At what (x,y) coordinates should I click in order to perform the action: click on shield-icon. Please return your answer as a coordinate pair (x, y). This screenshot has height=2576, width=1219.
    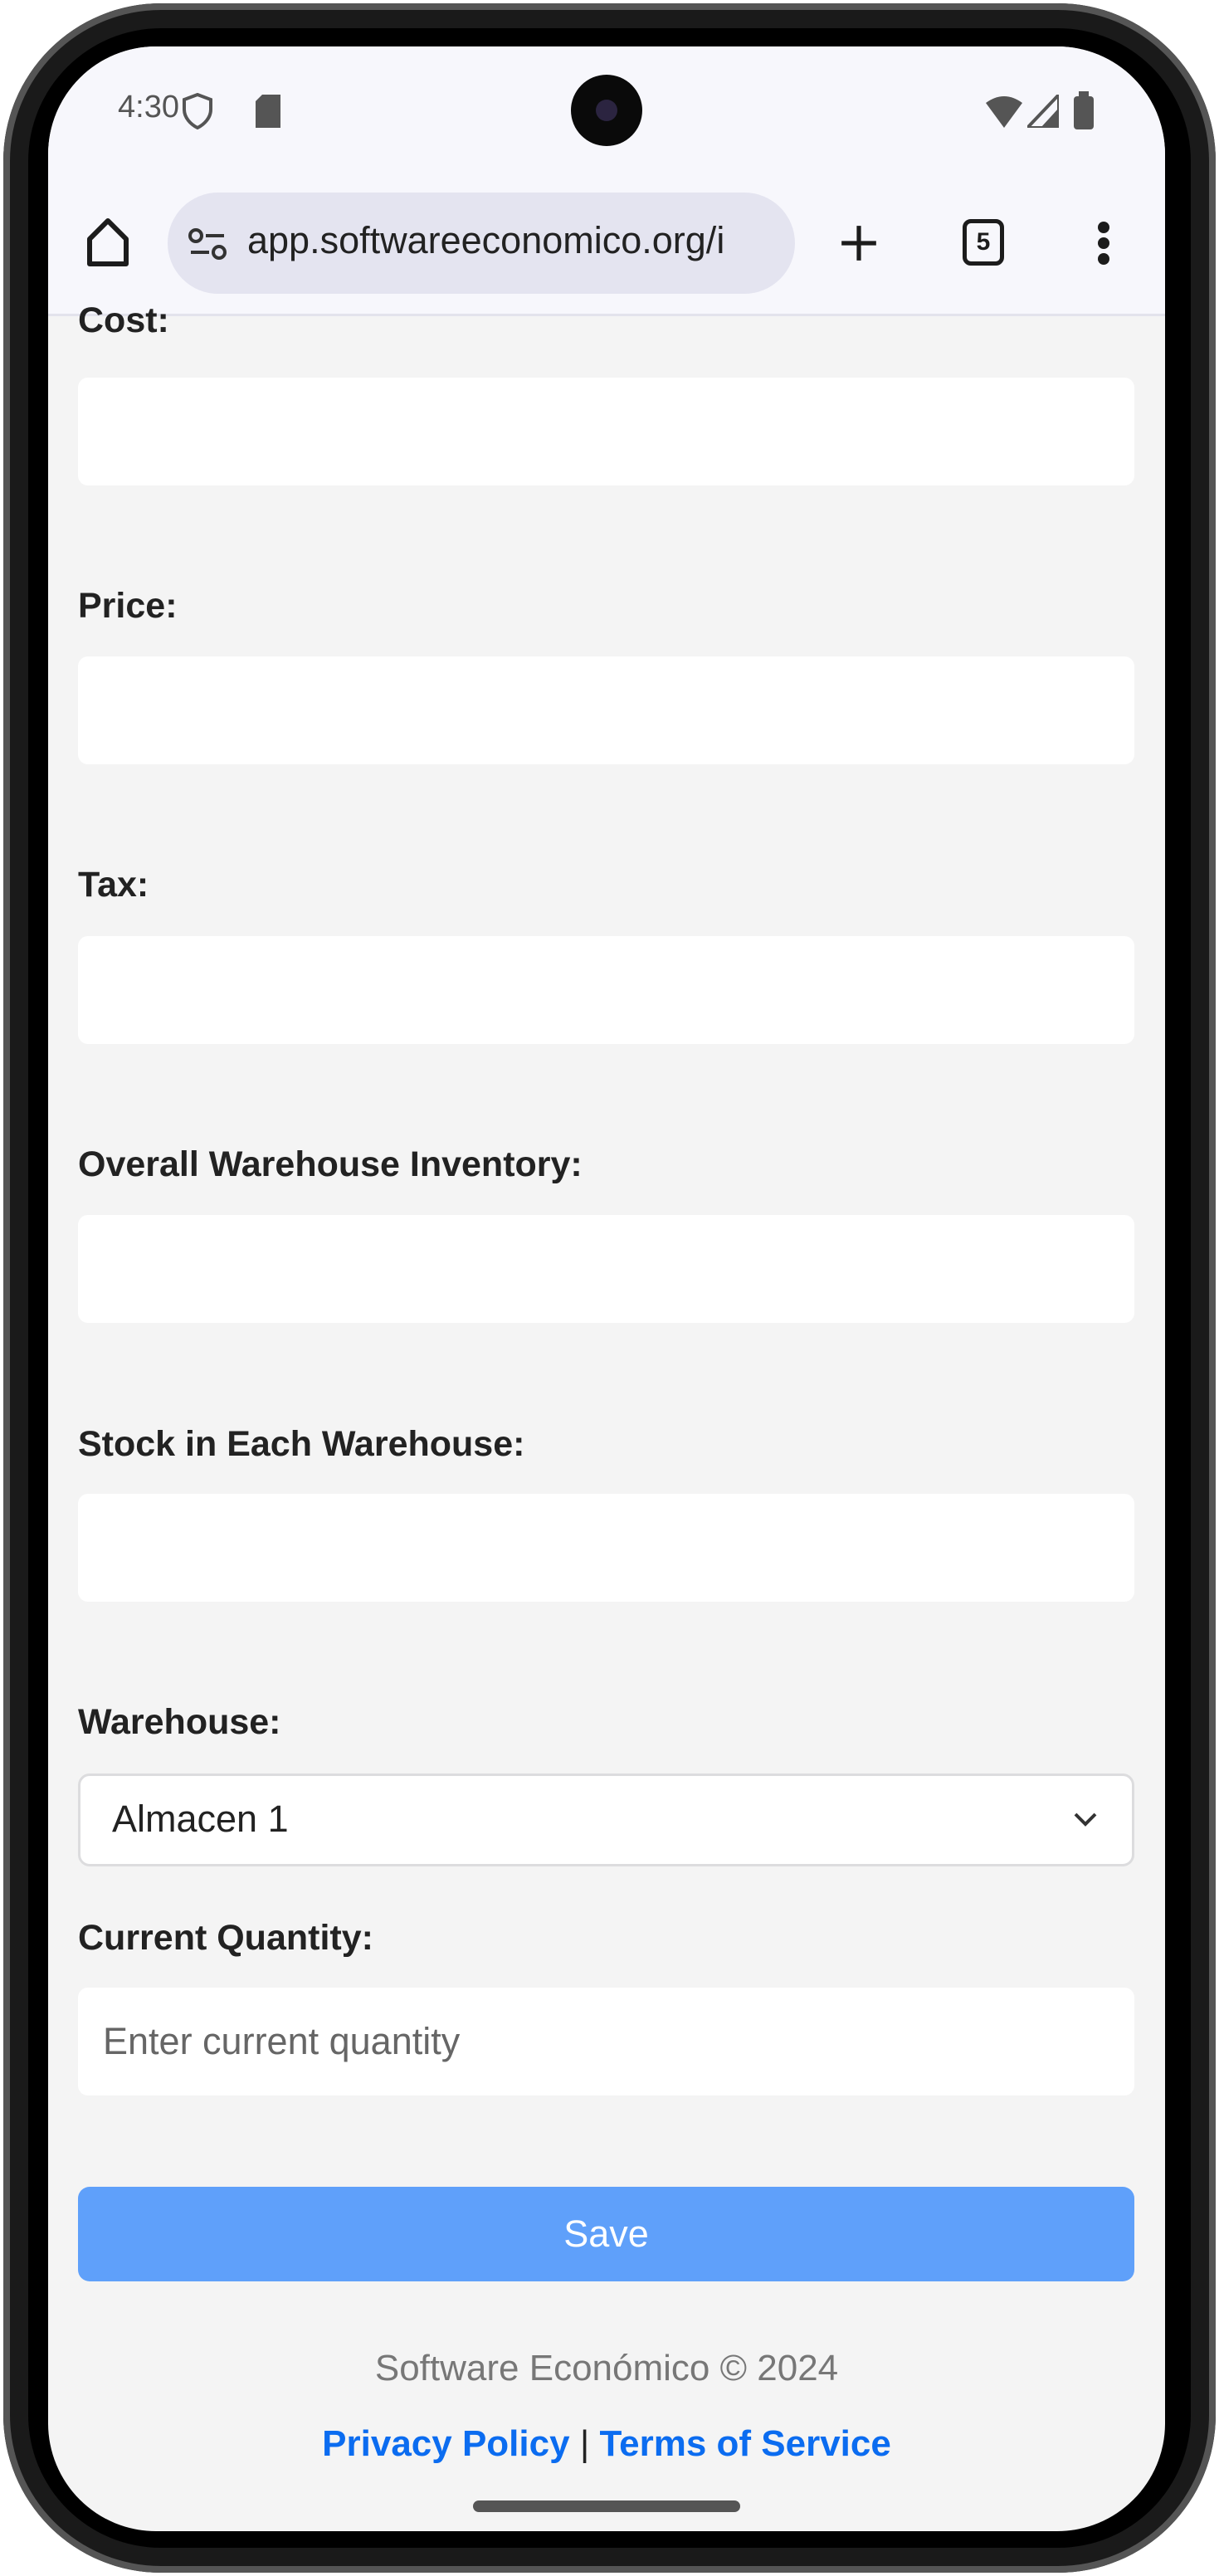
    Looking at the image, I should click on (198, 111).